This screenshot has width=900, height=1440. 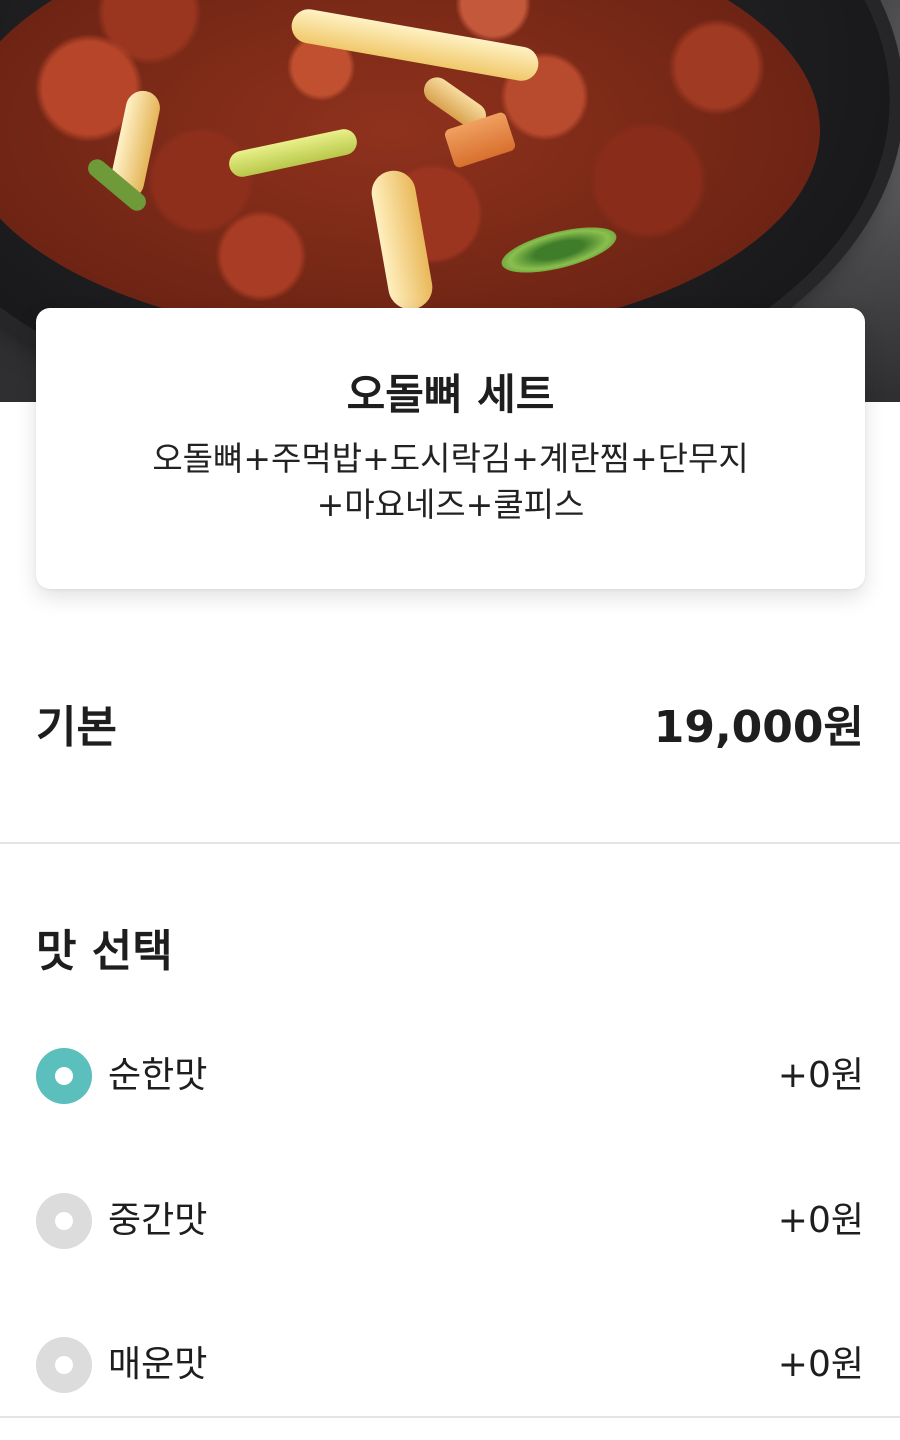 What do you see at coordinates (450, 504) in the screenshot?
I see `menu-description-line: +마요네즈+쿨피스` at bounding box center [450, 504].